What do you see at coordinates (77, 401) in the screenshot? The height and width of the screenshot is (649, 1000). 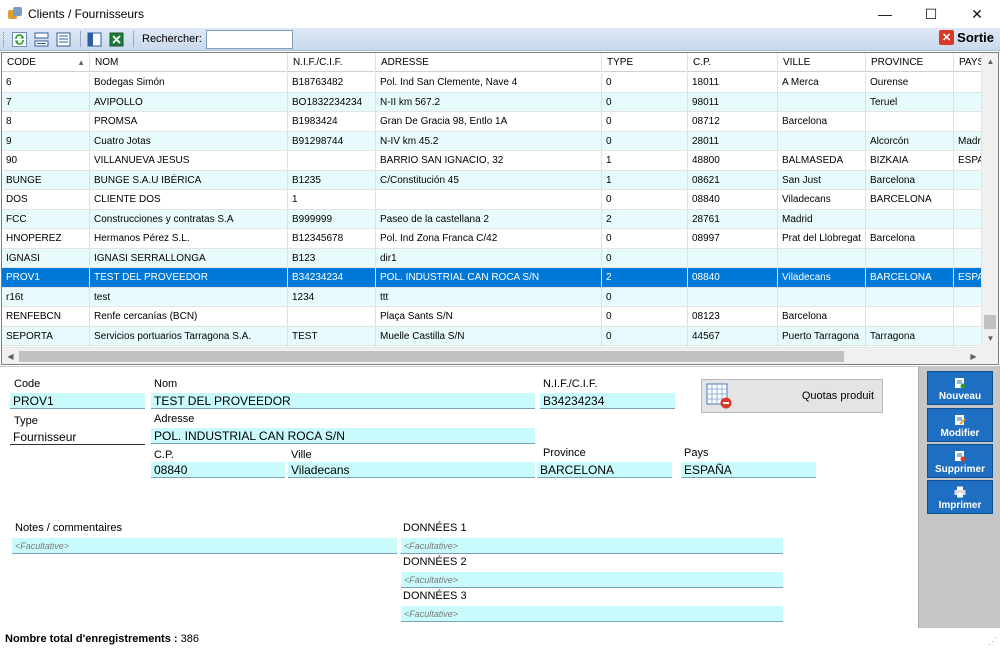 I see `code-field: PROV1` at bounding box center [77, 401].